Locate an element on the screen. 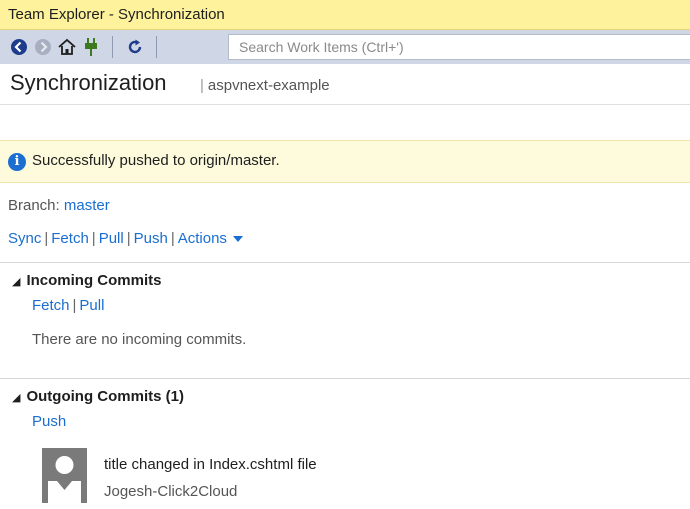 This screenshot has width=690, height=509. window-title: Team Explorer - Synchronization is located at coordinates (116, 14).